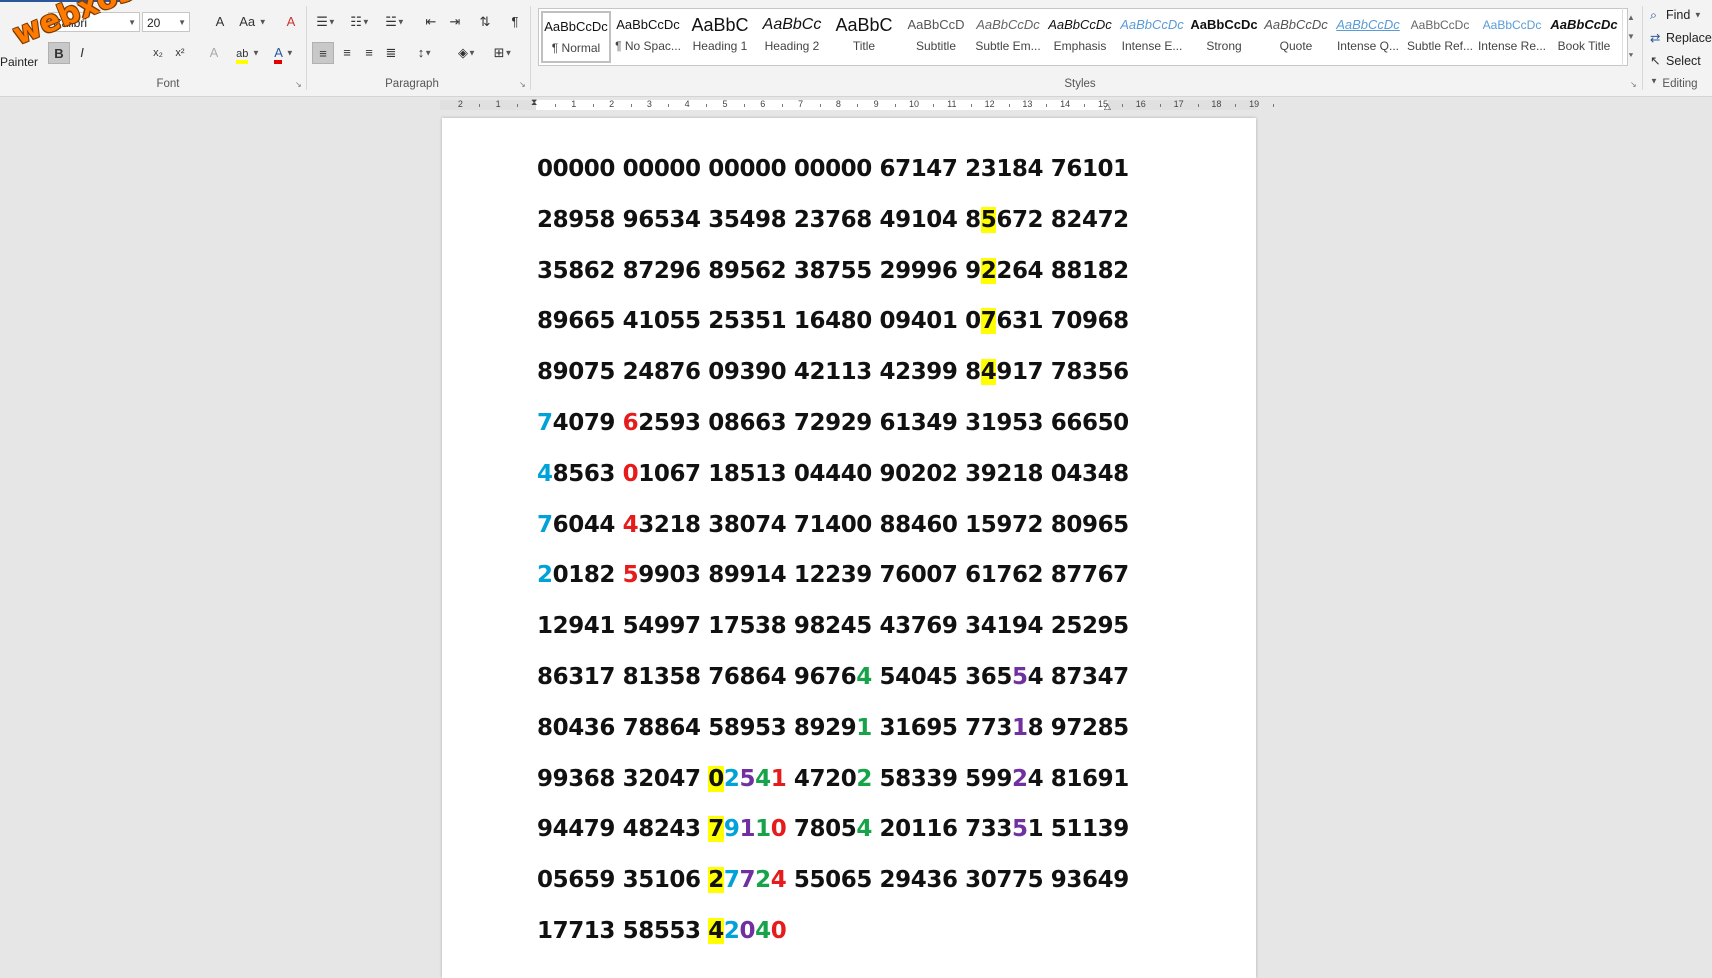 The height and width of the screenshot is (978, 1712). What do you see at coordinates (503, 53) in the screenshot?
I see `borders-button: ⊞▼` at bounding box center [503, 53].